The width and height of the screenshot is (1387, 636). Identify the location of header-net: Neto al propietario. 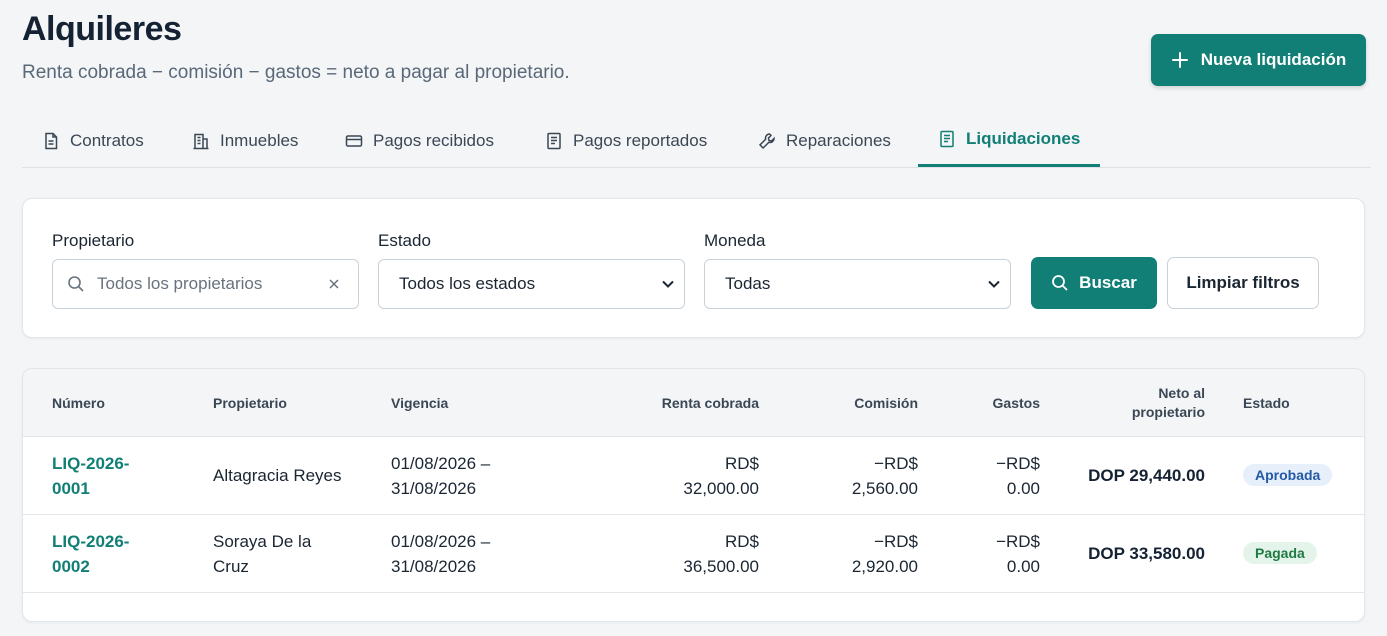
(1168, 403).